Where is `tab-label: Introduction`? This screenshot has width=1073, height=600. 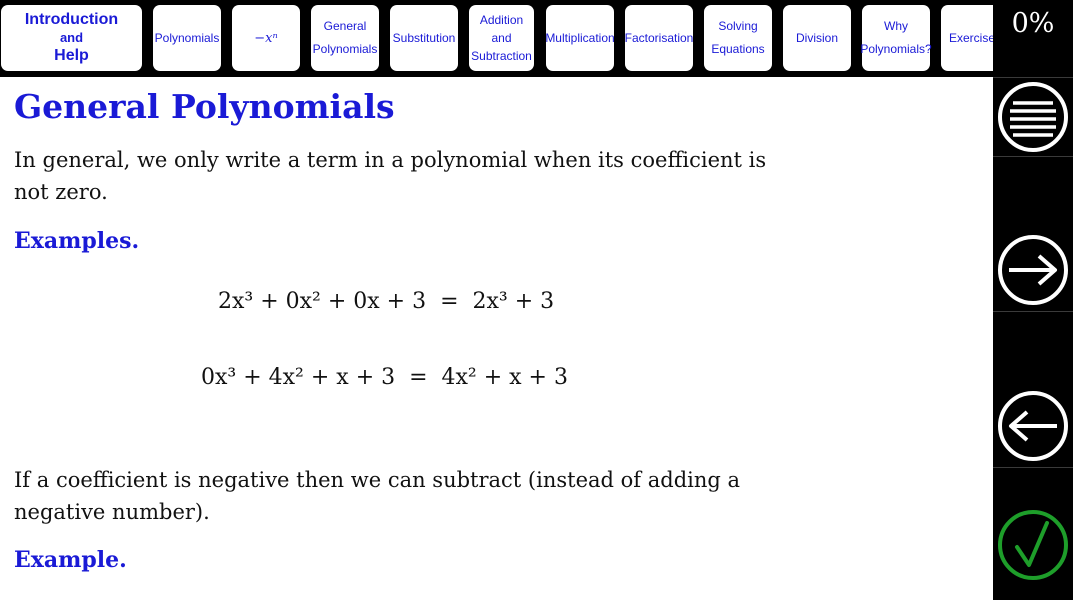
tab-label: Introduction is located at coordinates (71, 19).